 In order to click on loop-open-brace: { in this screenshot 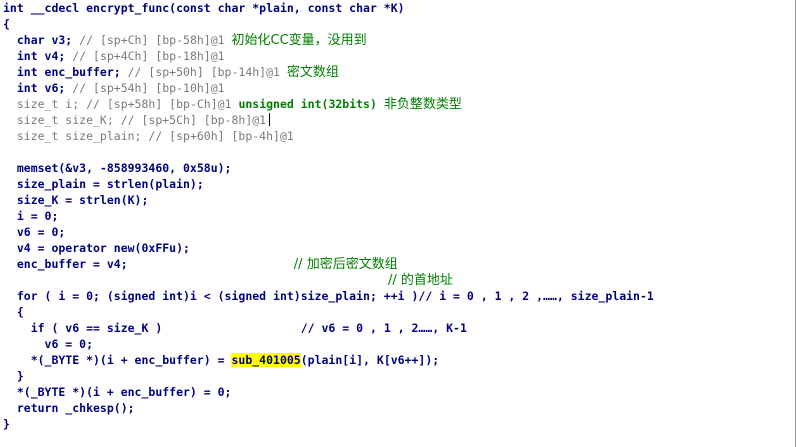, I will do `click(13, 312)`.